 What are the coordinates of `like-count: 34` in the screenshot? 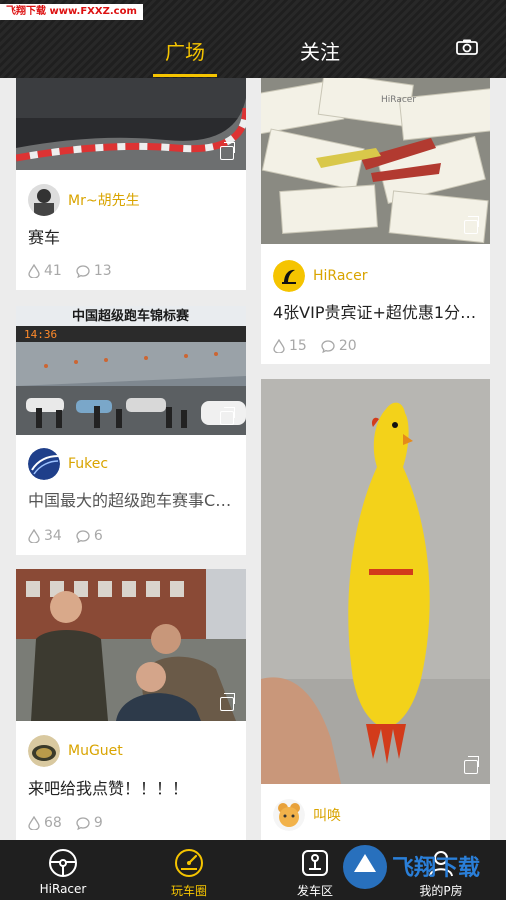 It's located at (53, 536).